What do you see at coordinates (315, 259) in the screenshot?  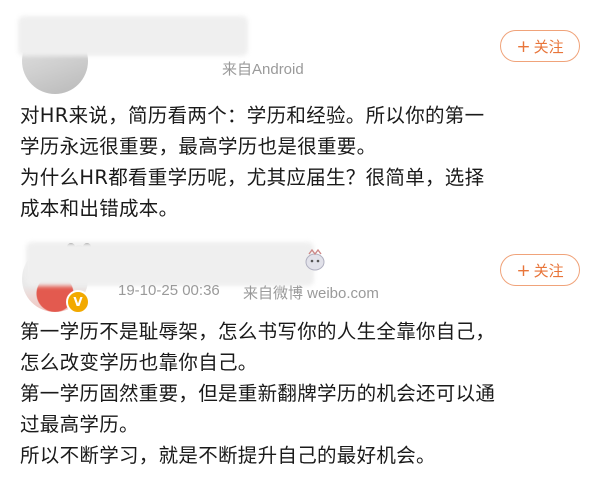 I see `level-badge-icon` at bounding box center [315, 259].